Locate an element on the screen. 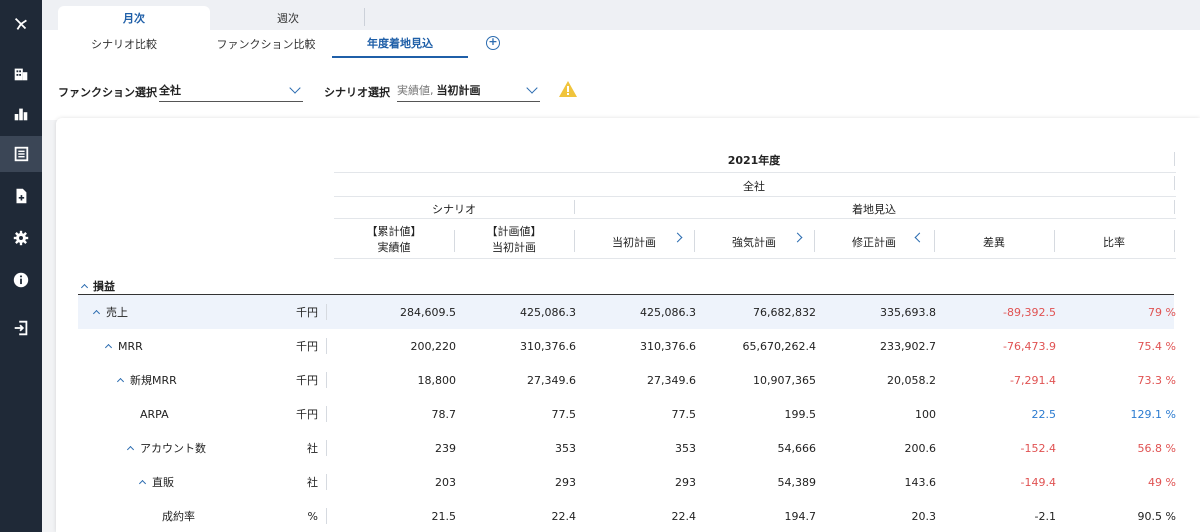 The height and width of the screenshot is (532, 1200). cell-plan: 27,349.6 is located at coordinates (551, 380).